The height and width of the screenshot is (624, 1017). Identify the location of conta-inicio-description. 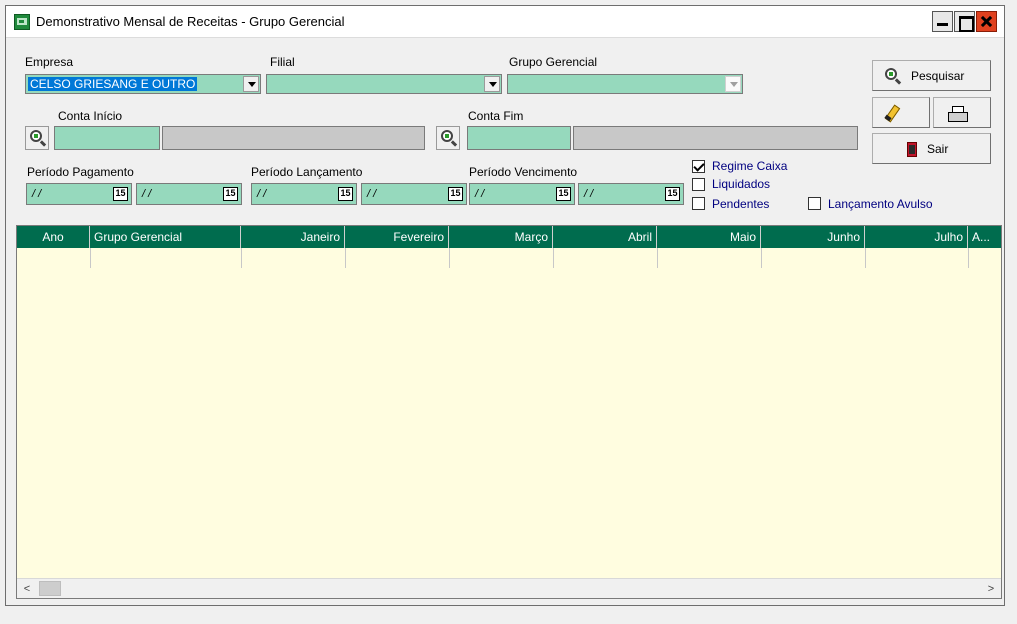
(293, 138).